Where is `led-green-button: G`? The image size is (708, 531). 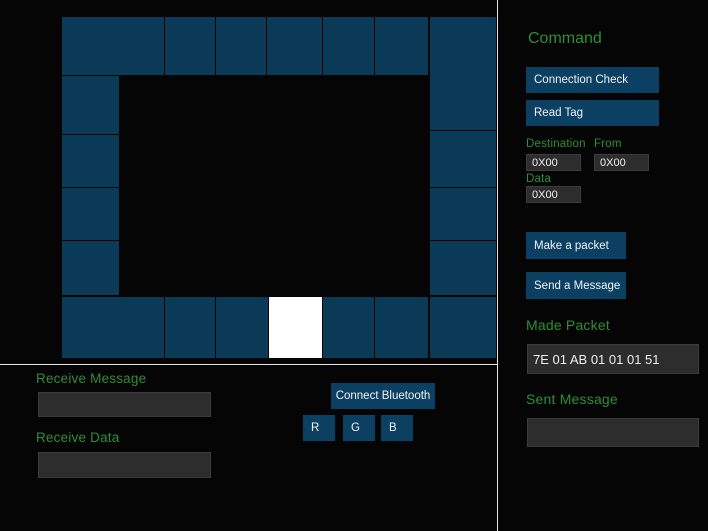 led-green-button: G is located at coordinates (359, 428).